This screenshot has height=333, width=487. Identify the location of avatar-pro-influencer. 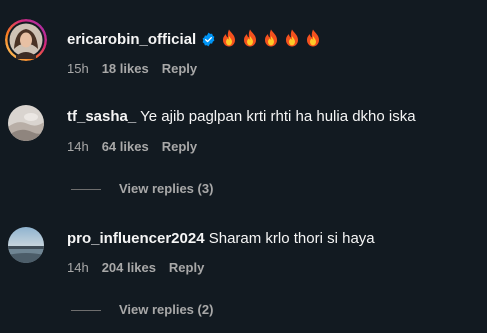
(26, 245).